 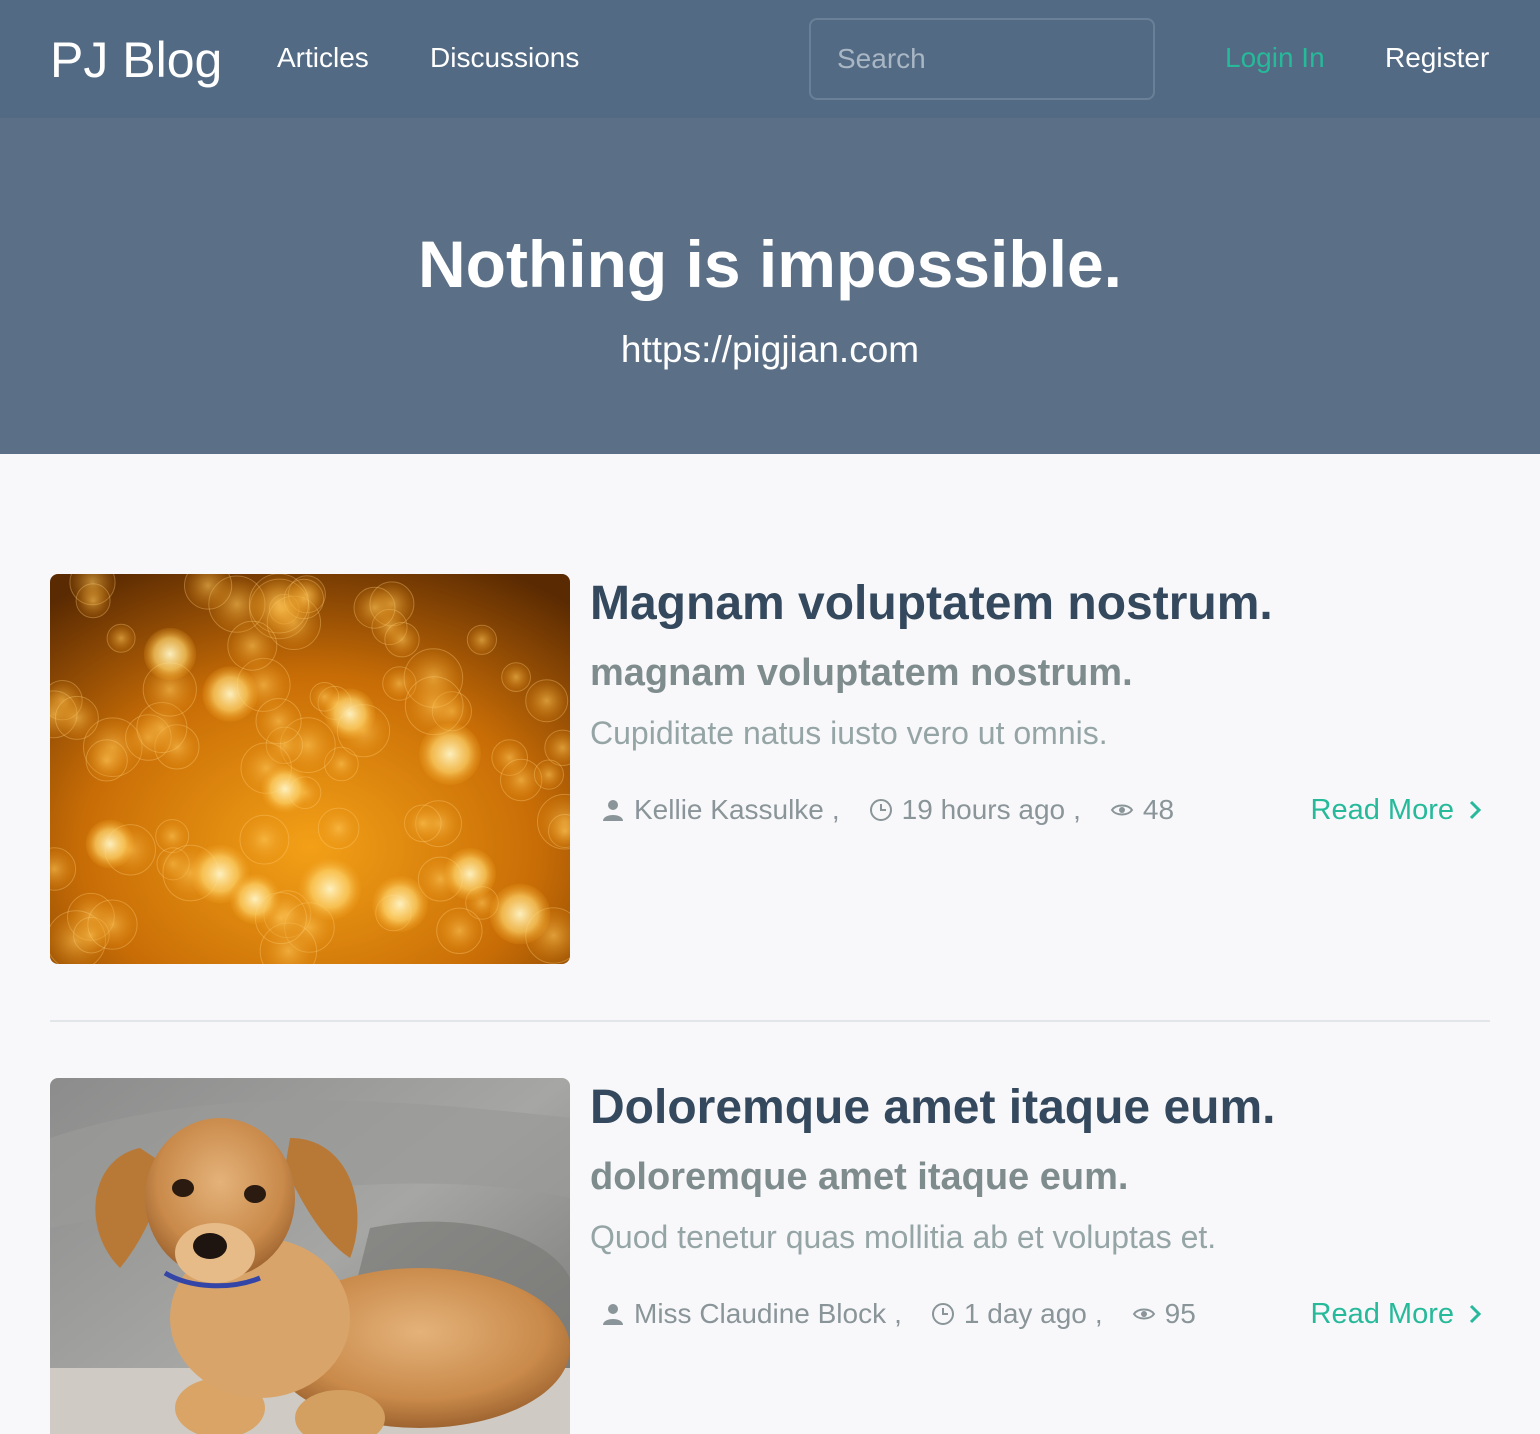 I want to click on article-time: 19 hours ago, so click(x=983, y=809).